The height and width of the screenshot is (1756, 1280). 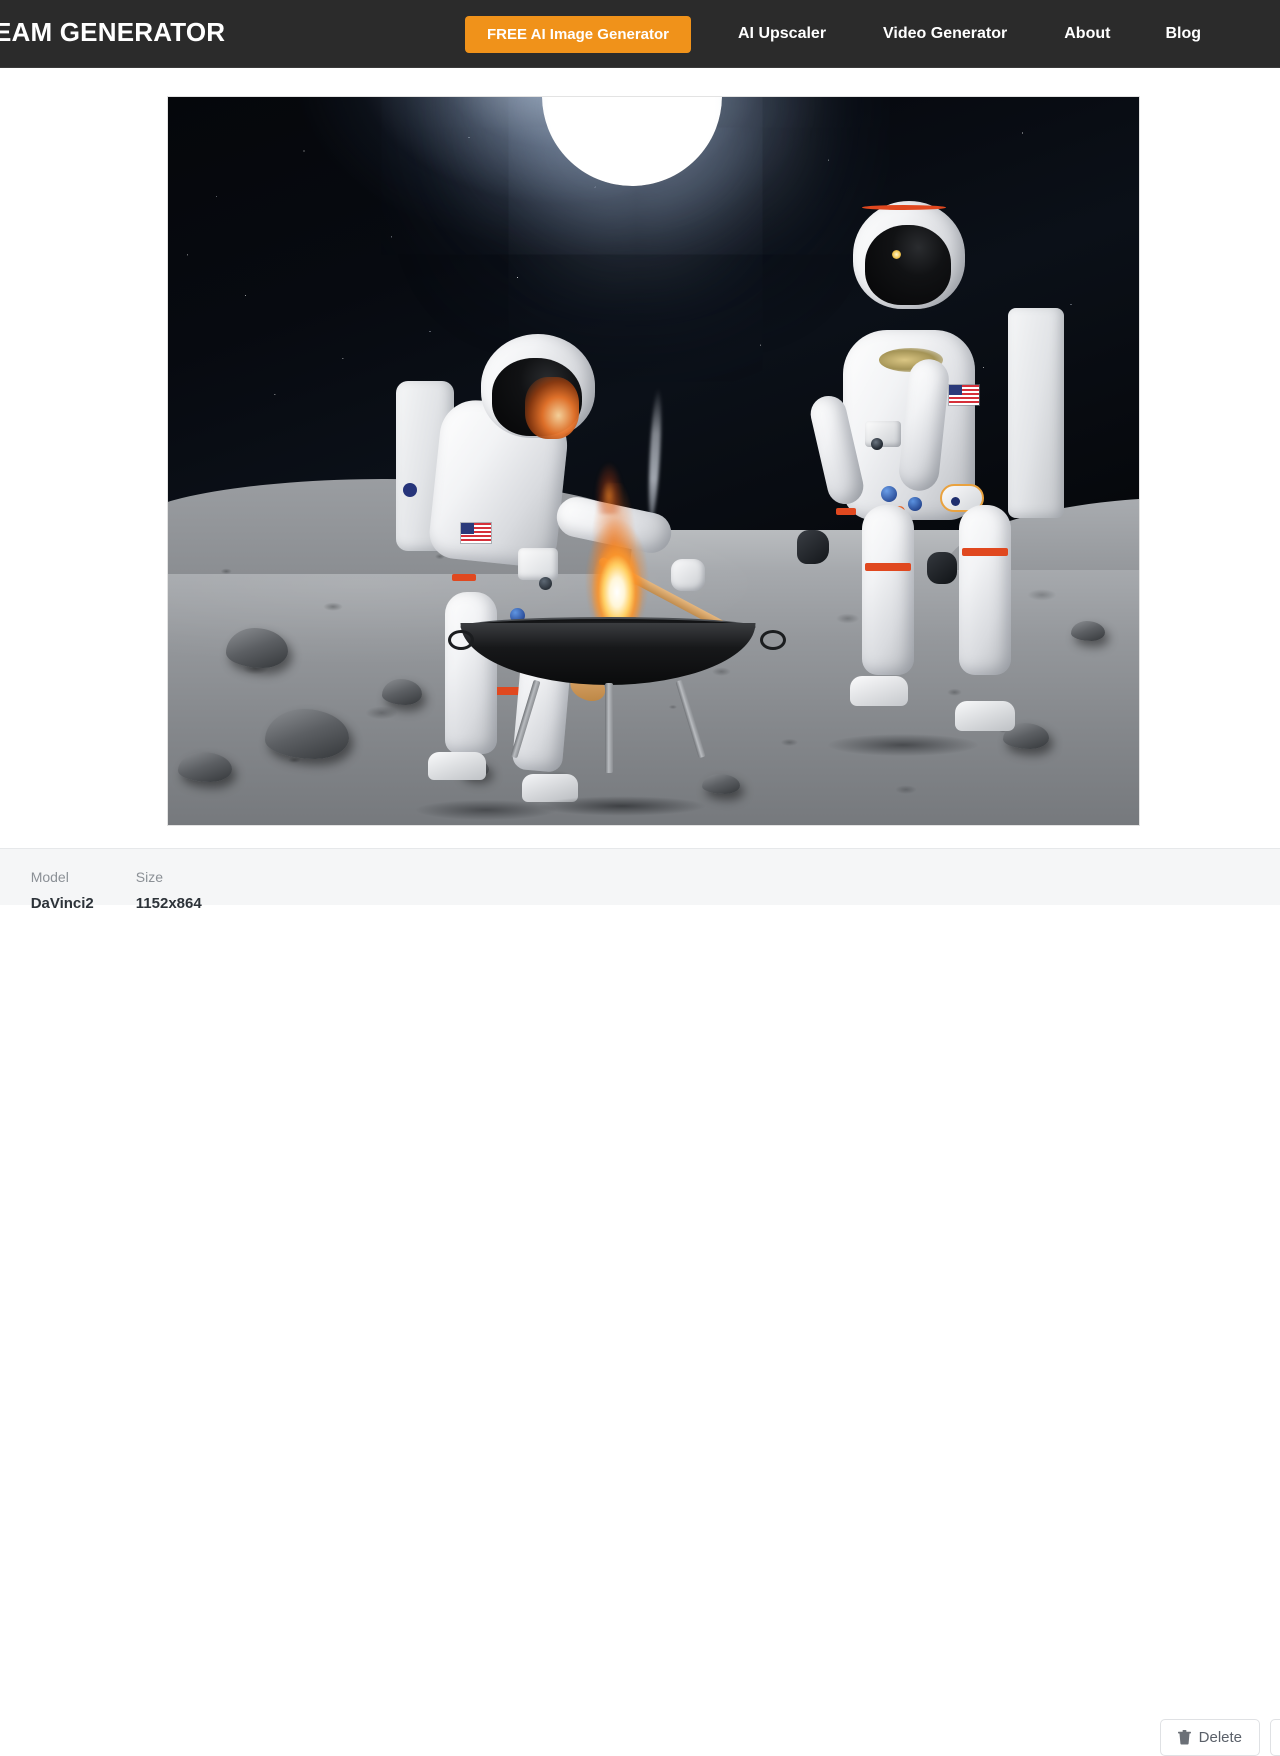 I want to click on astronaut-left-arm-stripe, so click(x=463, y=577).